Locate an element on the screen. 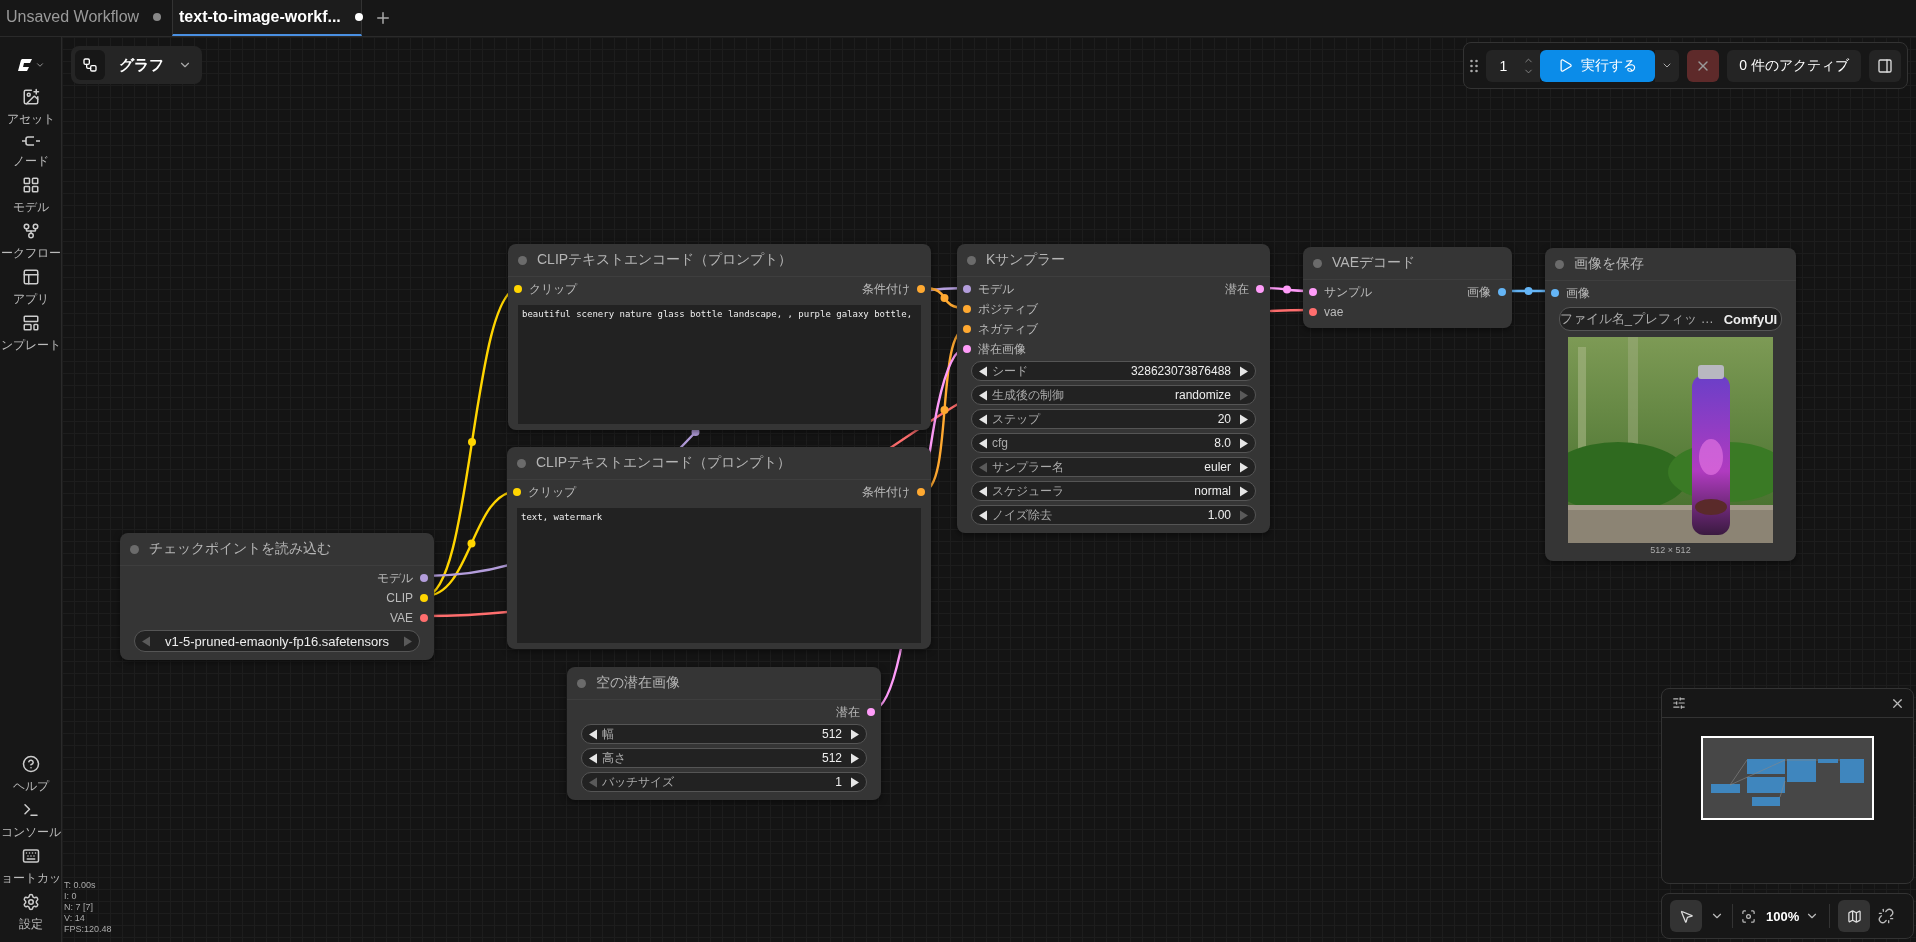 The height and width of the screenshot is (942, 1916). map-icon is located at coordinates (1854, 916).